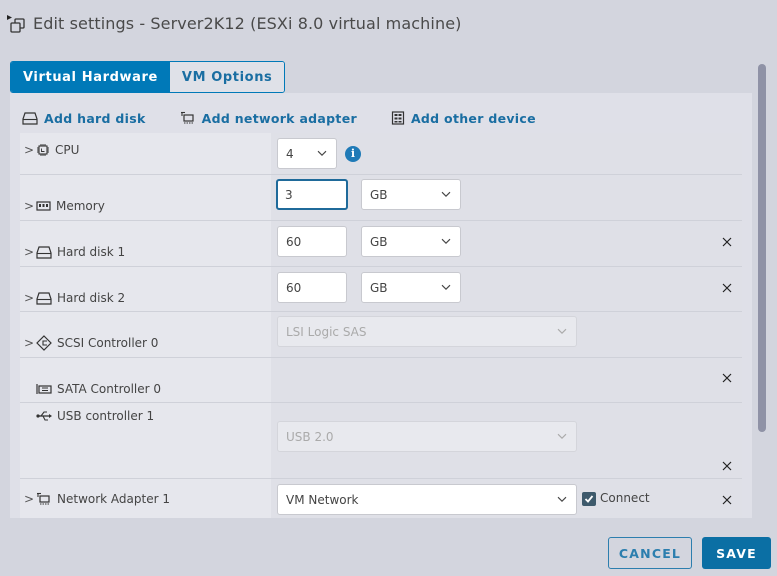 Image resolution: width=777 pixels, height=576 pixels. I want to click on checkmark-icon, so click(589, 499).